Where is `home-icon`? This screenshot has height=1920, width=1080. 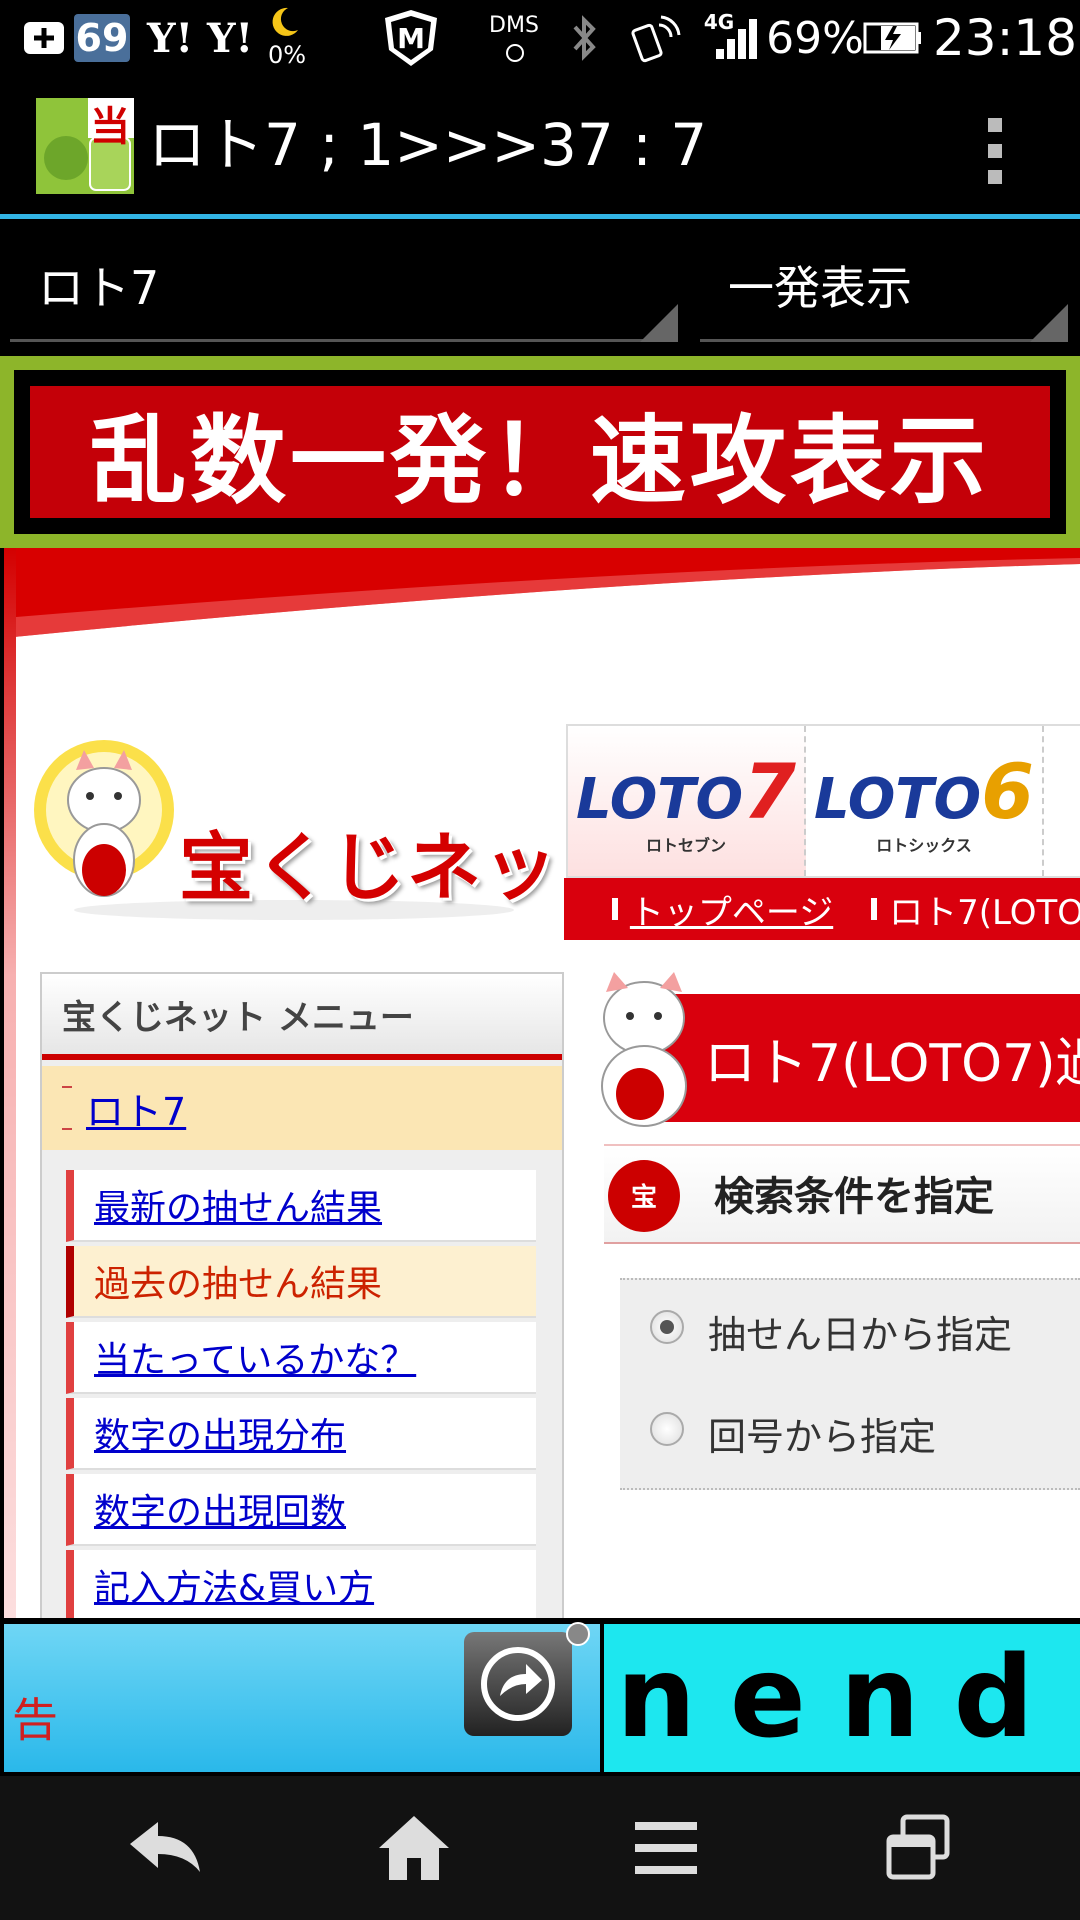 home-icon is located at coordinates (414, 1848).